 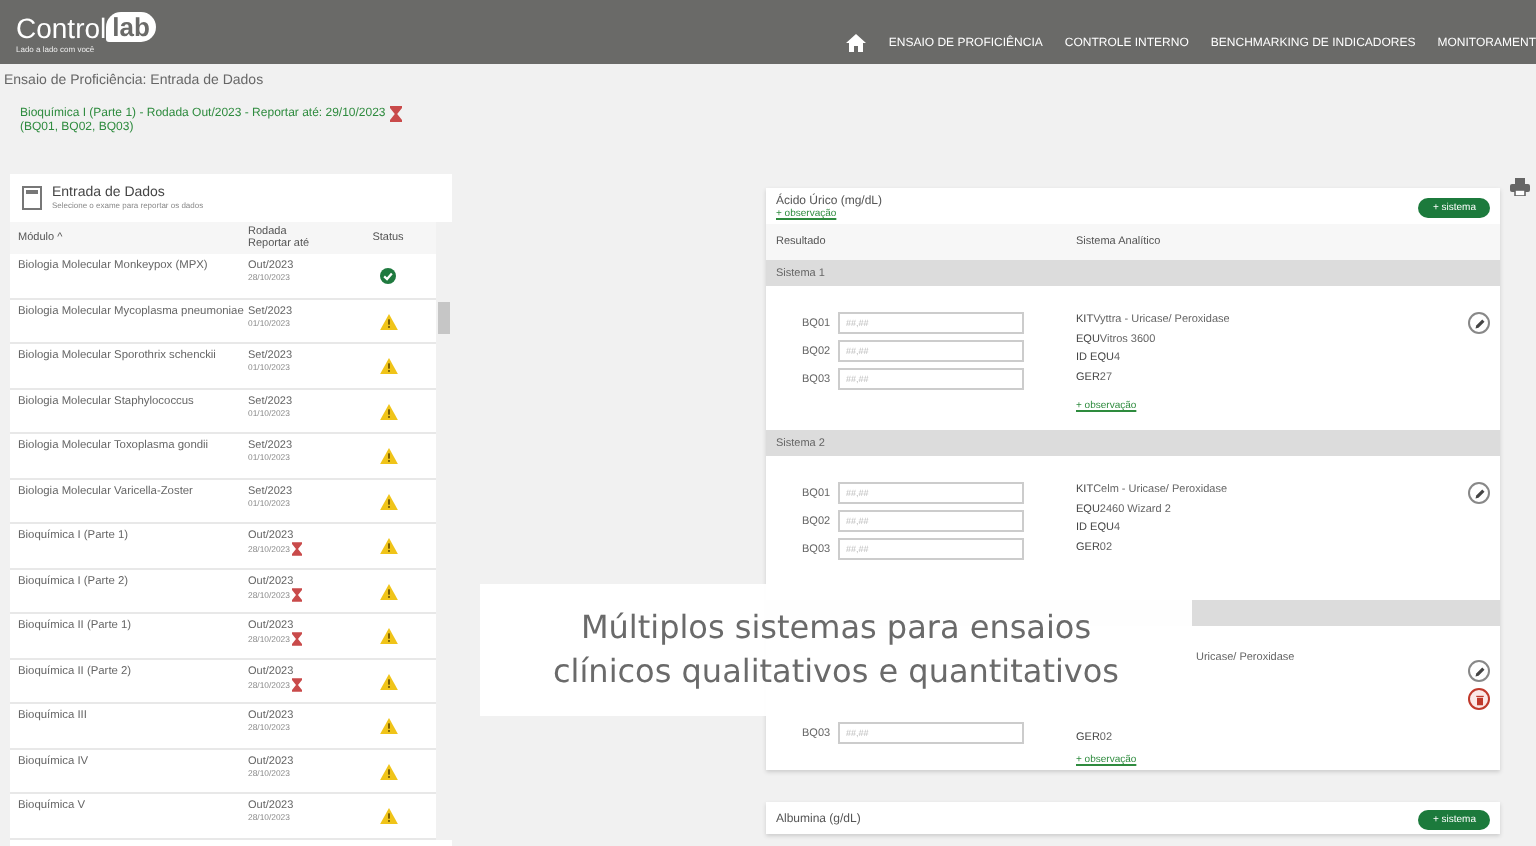 I want to click on caption-text: Múltiplos sistemas para ensaios, so click(x=836, y=628).